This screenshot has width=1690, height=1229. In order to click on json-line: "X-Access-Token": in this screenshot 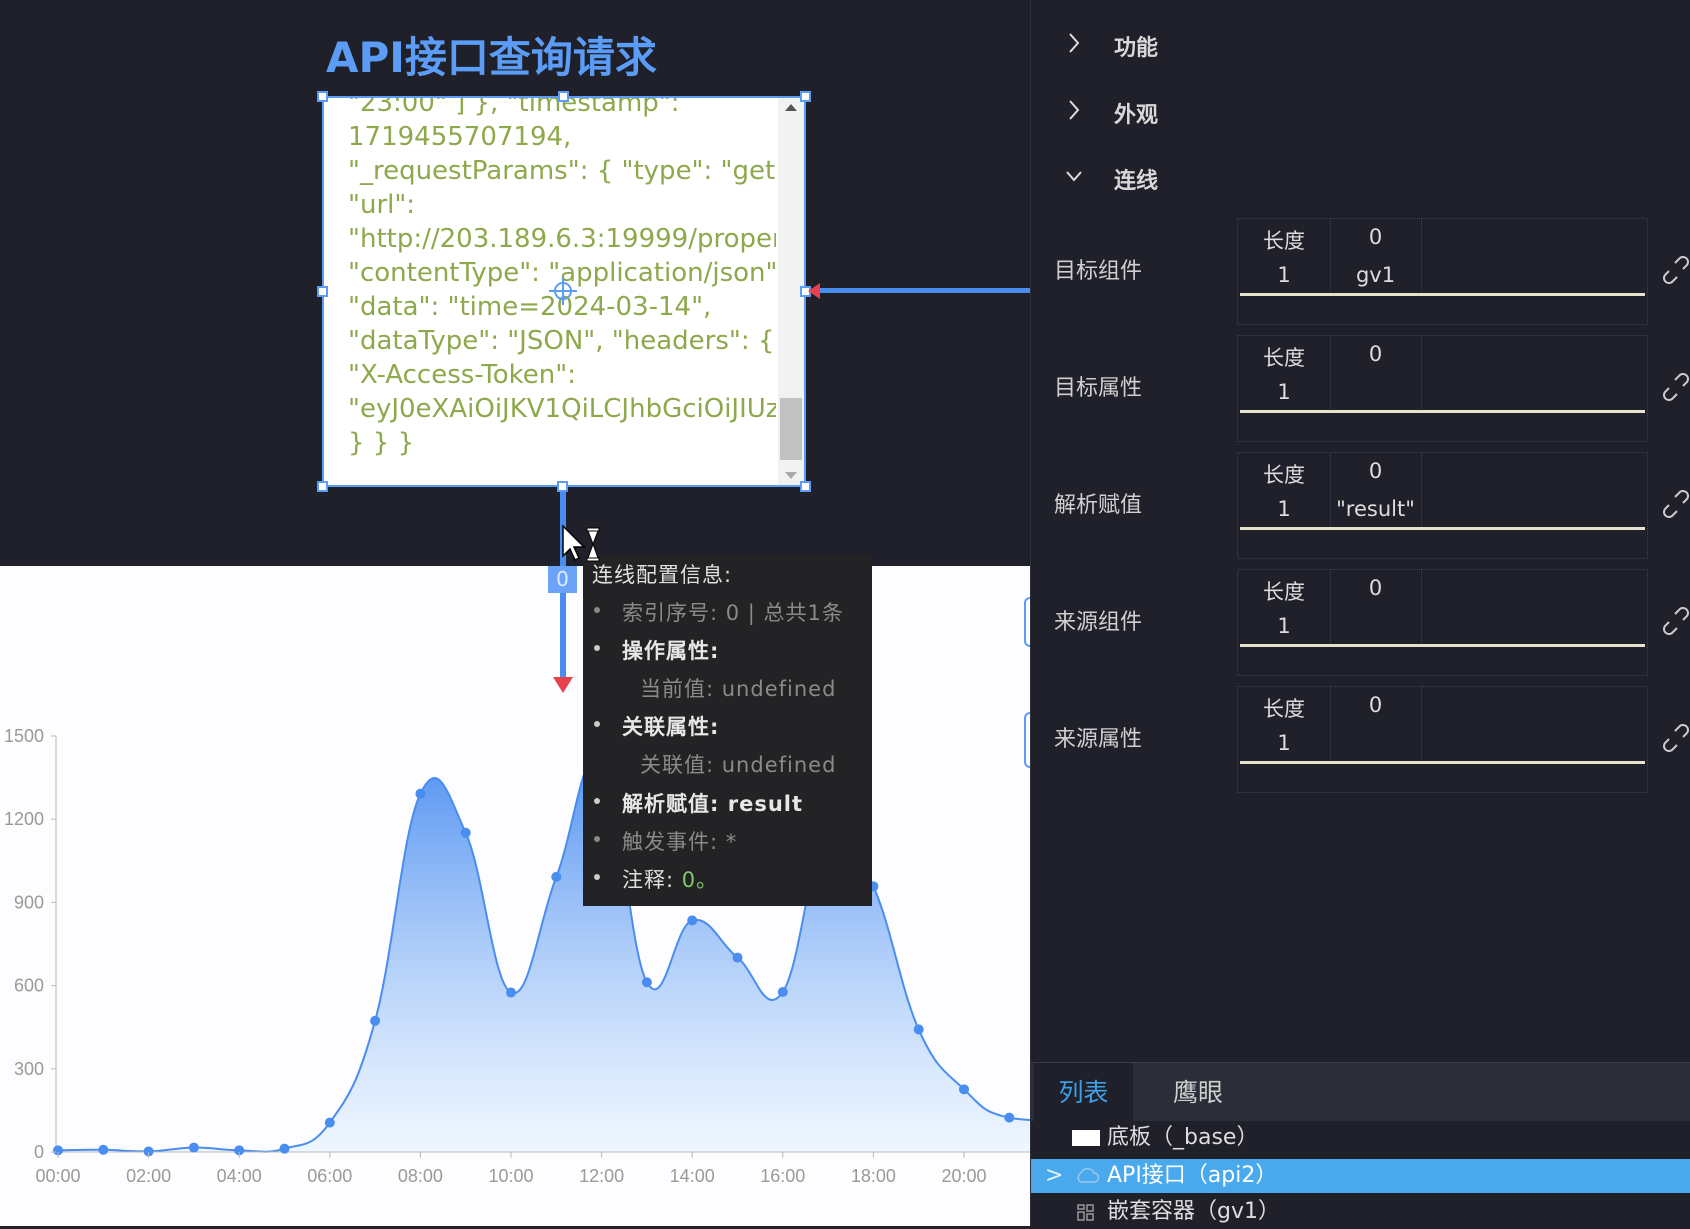, I will do `click(462, 375)`.